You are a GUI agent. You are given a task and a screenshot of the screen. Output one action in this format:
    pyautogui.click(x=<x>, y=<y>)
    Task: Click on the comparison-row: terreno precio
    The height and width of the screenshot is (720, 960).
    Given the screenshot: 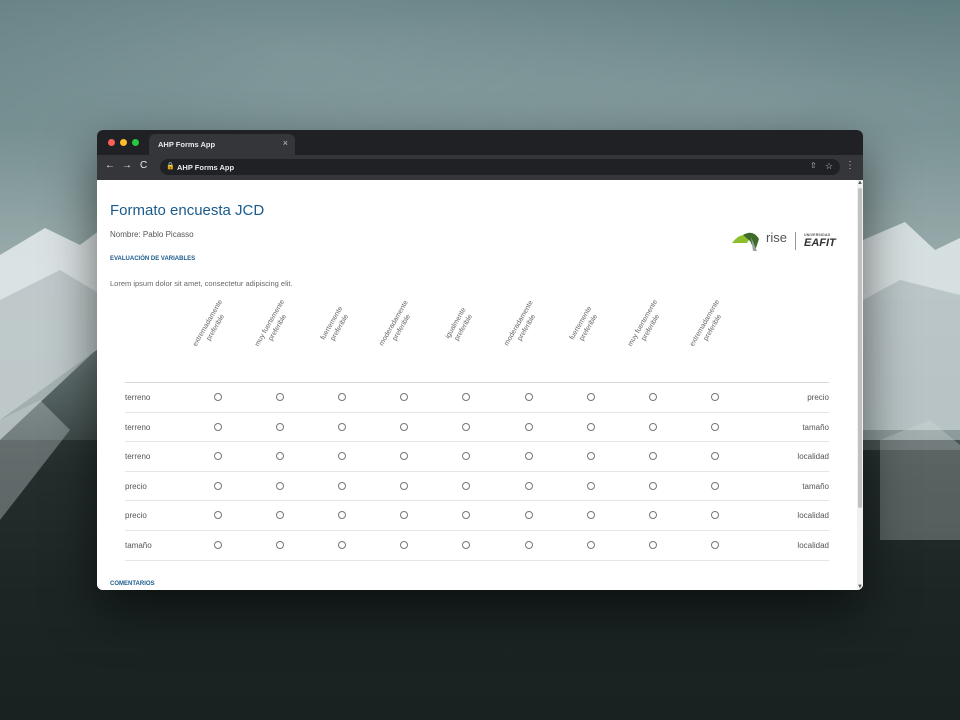 What is the action you would take?
    pyautogui.click(x=477, y=398)
    